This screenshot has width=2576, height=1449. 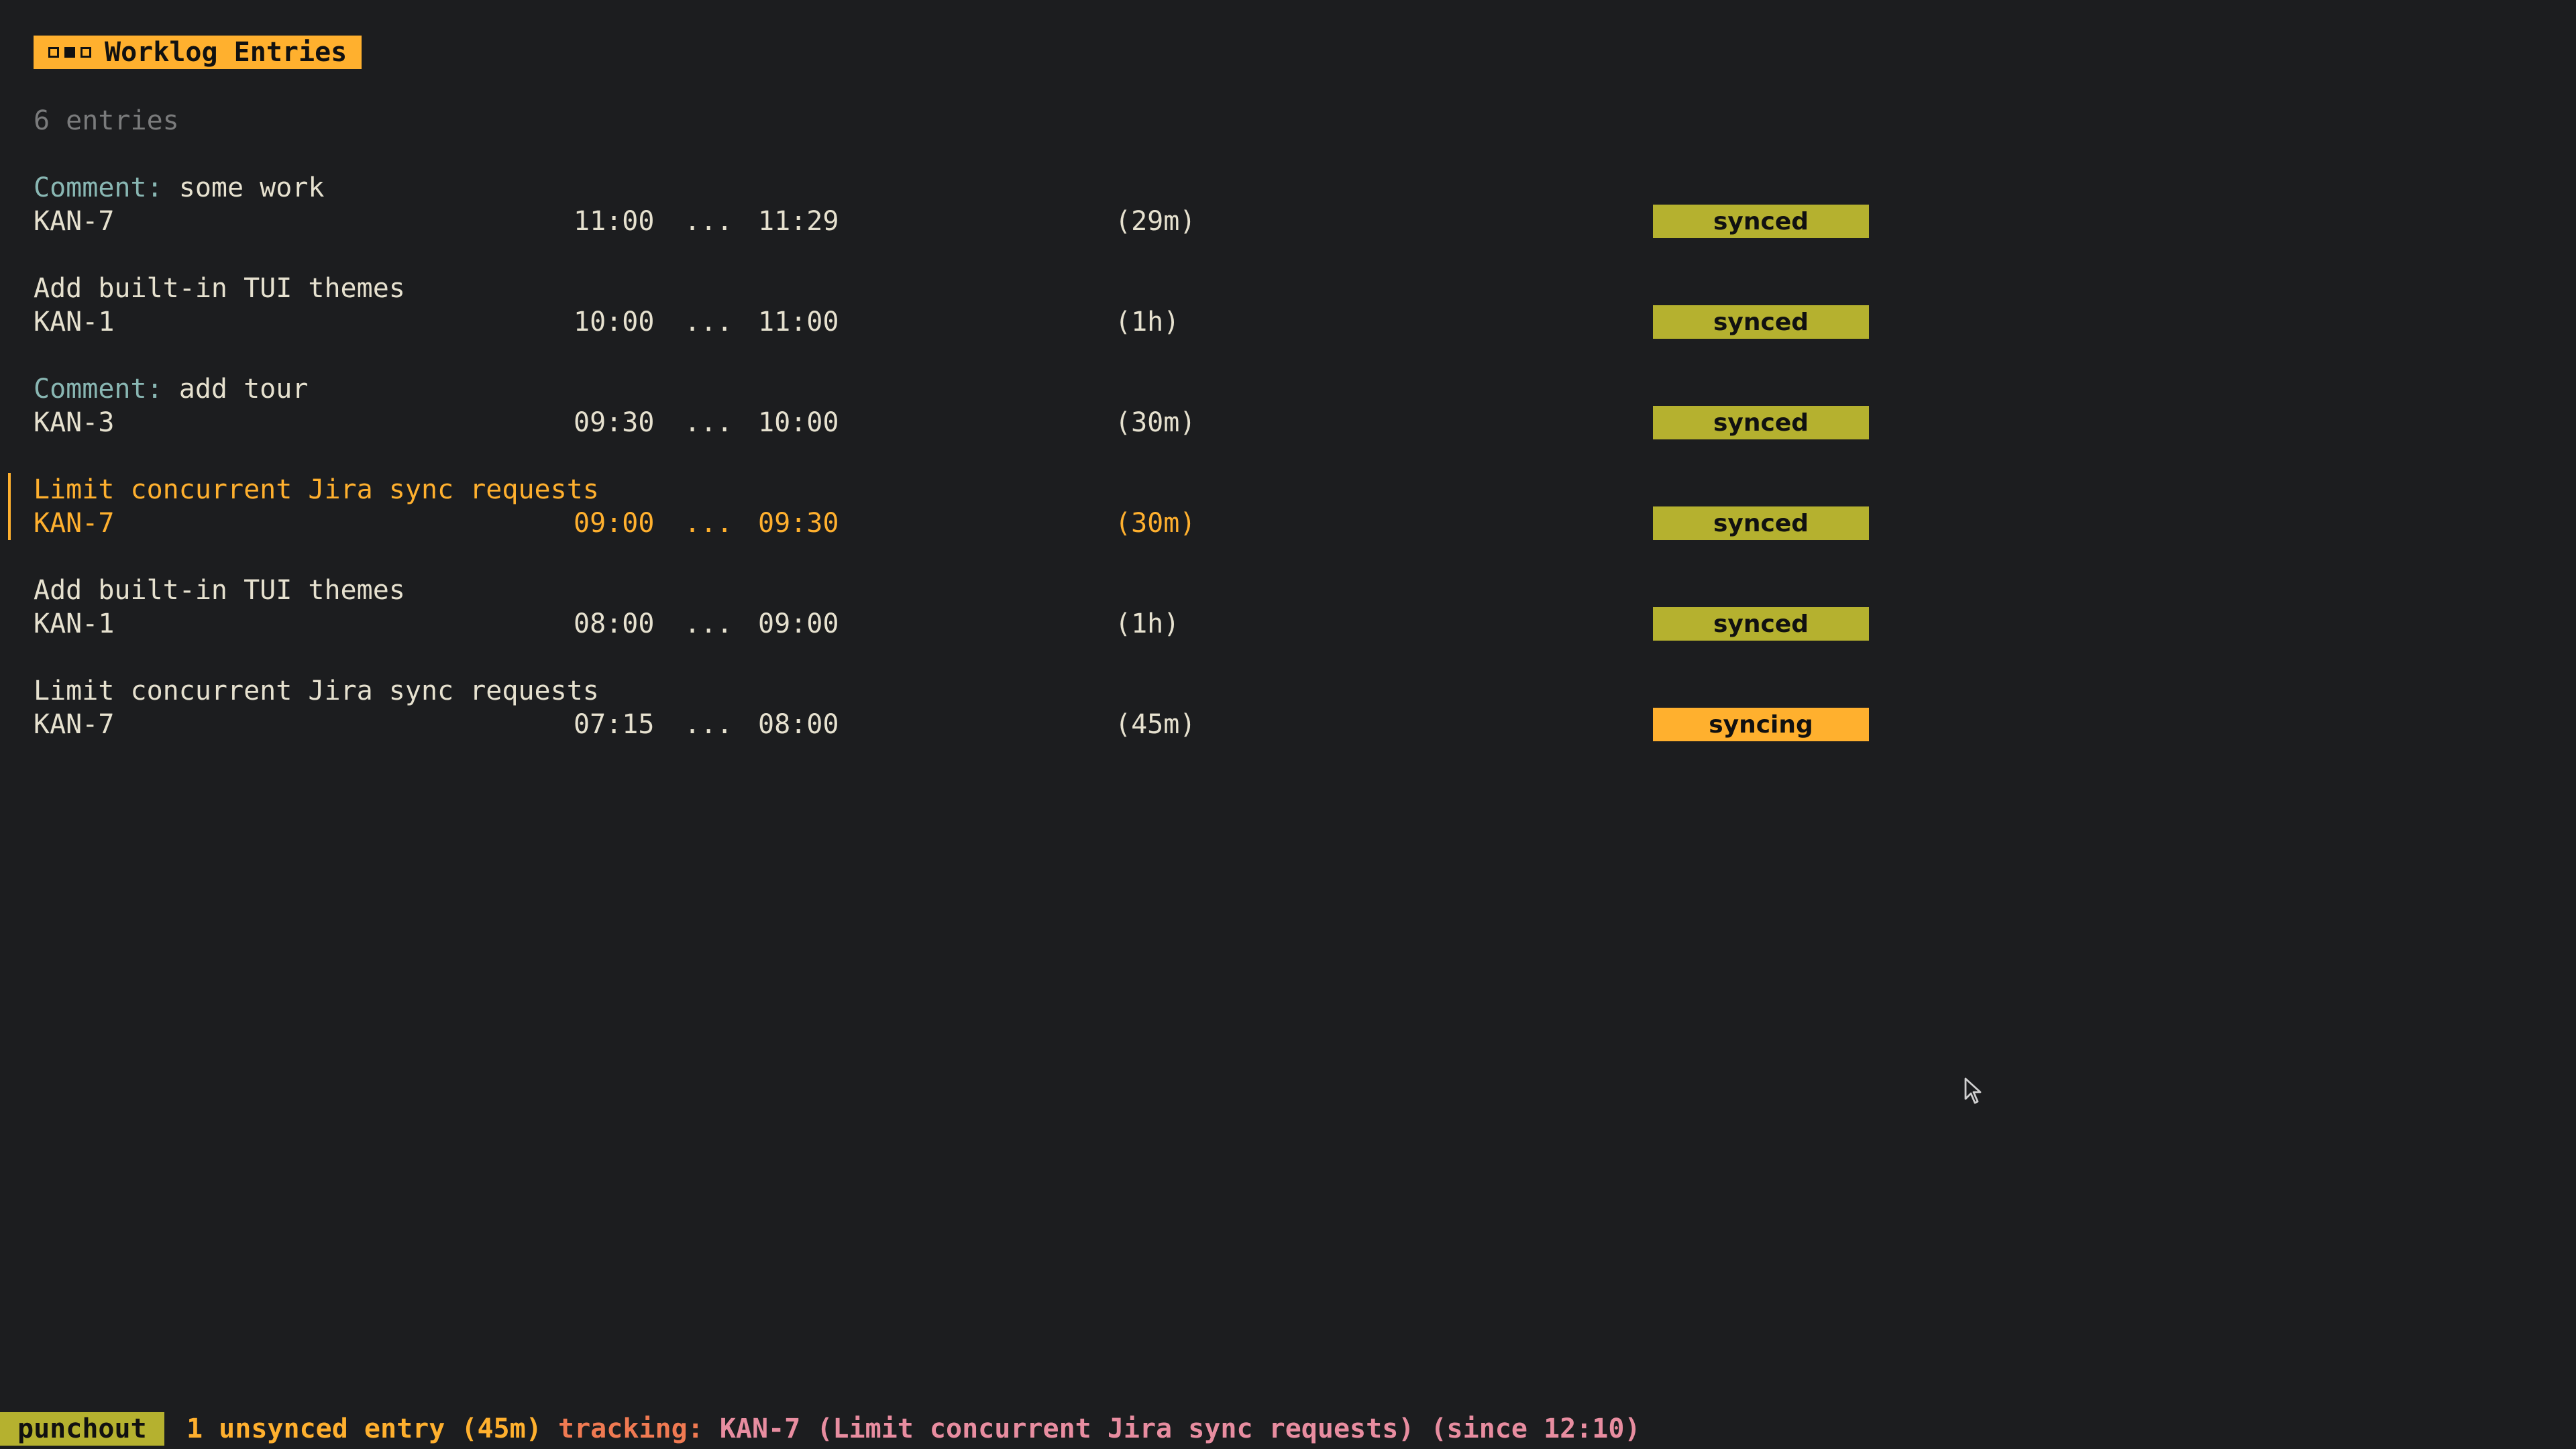 What do you see at coordinates (631, 1428) in the screenshot?
I see `tracking-label: tracking:` at bounding box center [631, 1428].